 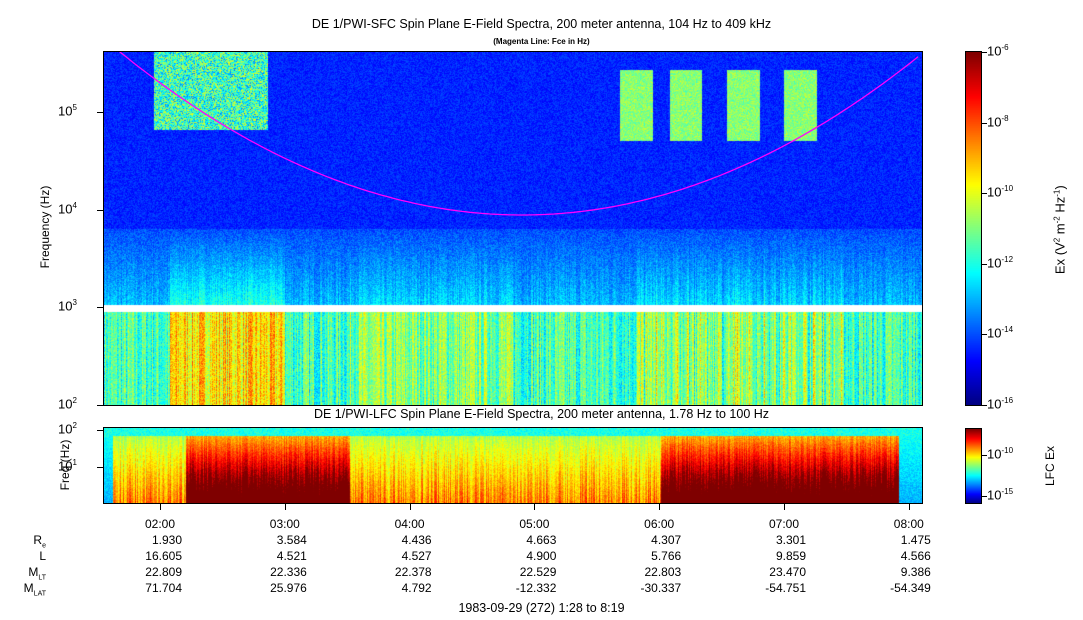 I want to click on time-tick-label: 08:00, so click(x=908, y=524).